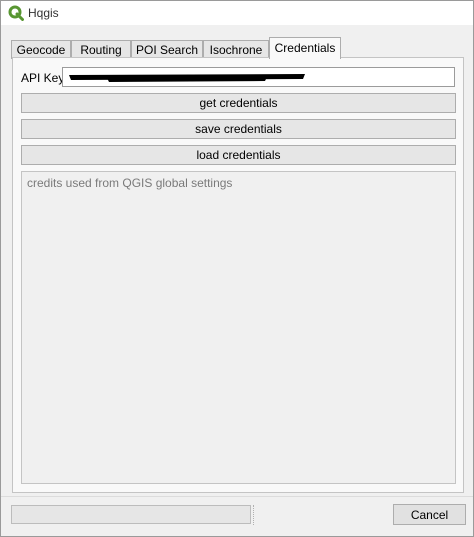 This screenshot has height=537, width=474. Describe the element at coordinates (237, 13) in the screenshot. I see `title-bar: Hqgis` at that location.